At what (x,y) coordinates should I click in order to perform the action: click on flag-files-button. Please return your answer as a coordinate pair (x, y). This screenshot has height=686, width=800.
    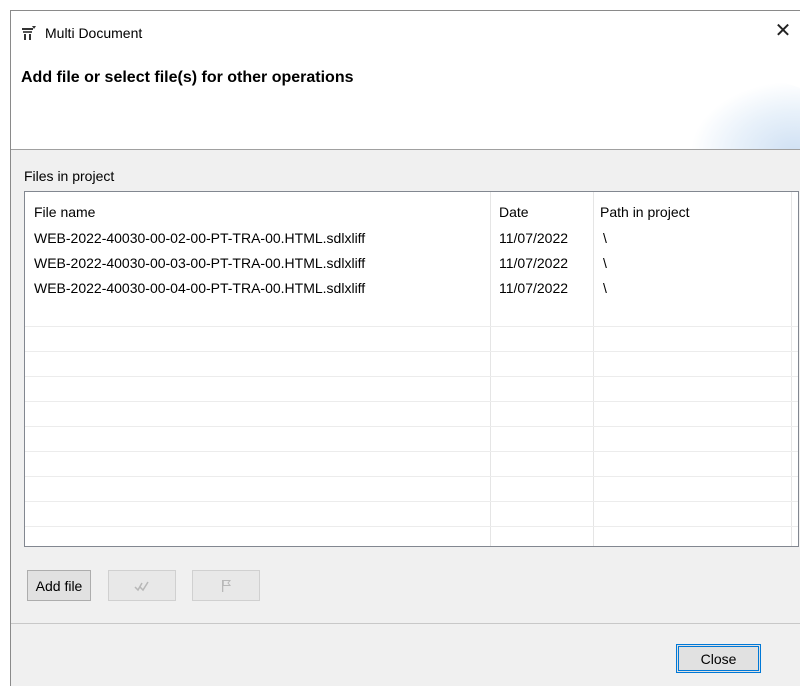
    Looking at the image, I should click on (226, 585).